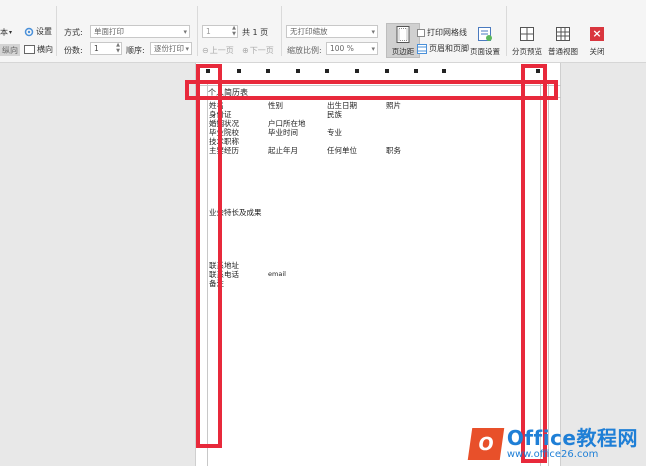 This screenshot has width=646, height=466. Describe the element at coordinates (422, 48) in the screenshot. I see `header-footer-icon` at that location.